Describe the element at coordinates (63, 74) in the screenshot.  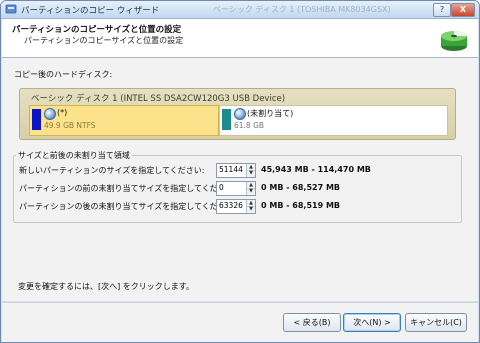
I see `target-disk-label: コピー後のハードディスク:` at that location.